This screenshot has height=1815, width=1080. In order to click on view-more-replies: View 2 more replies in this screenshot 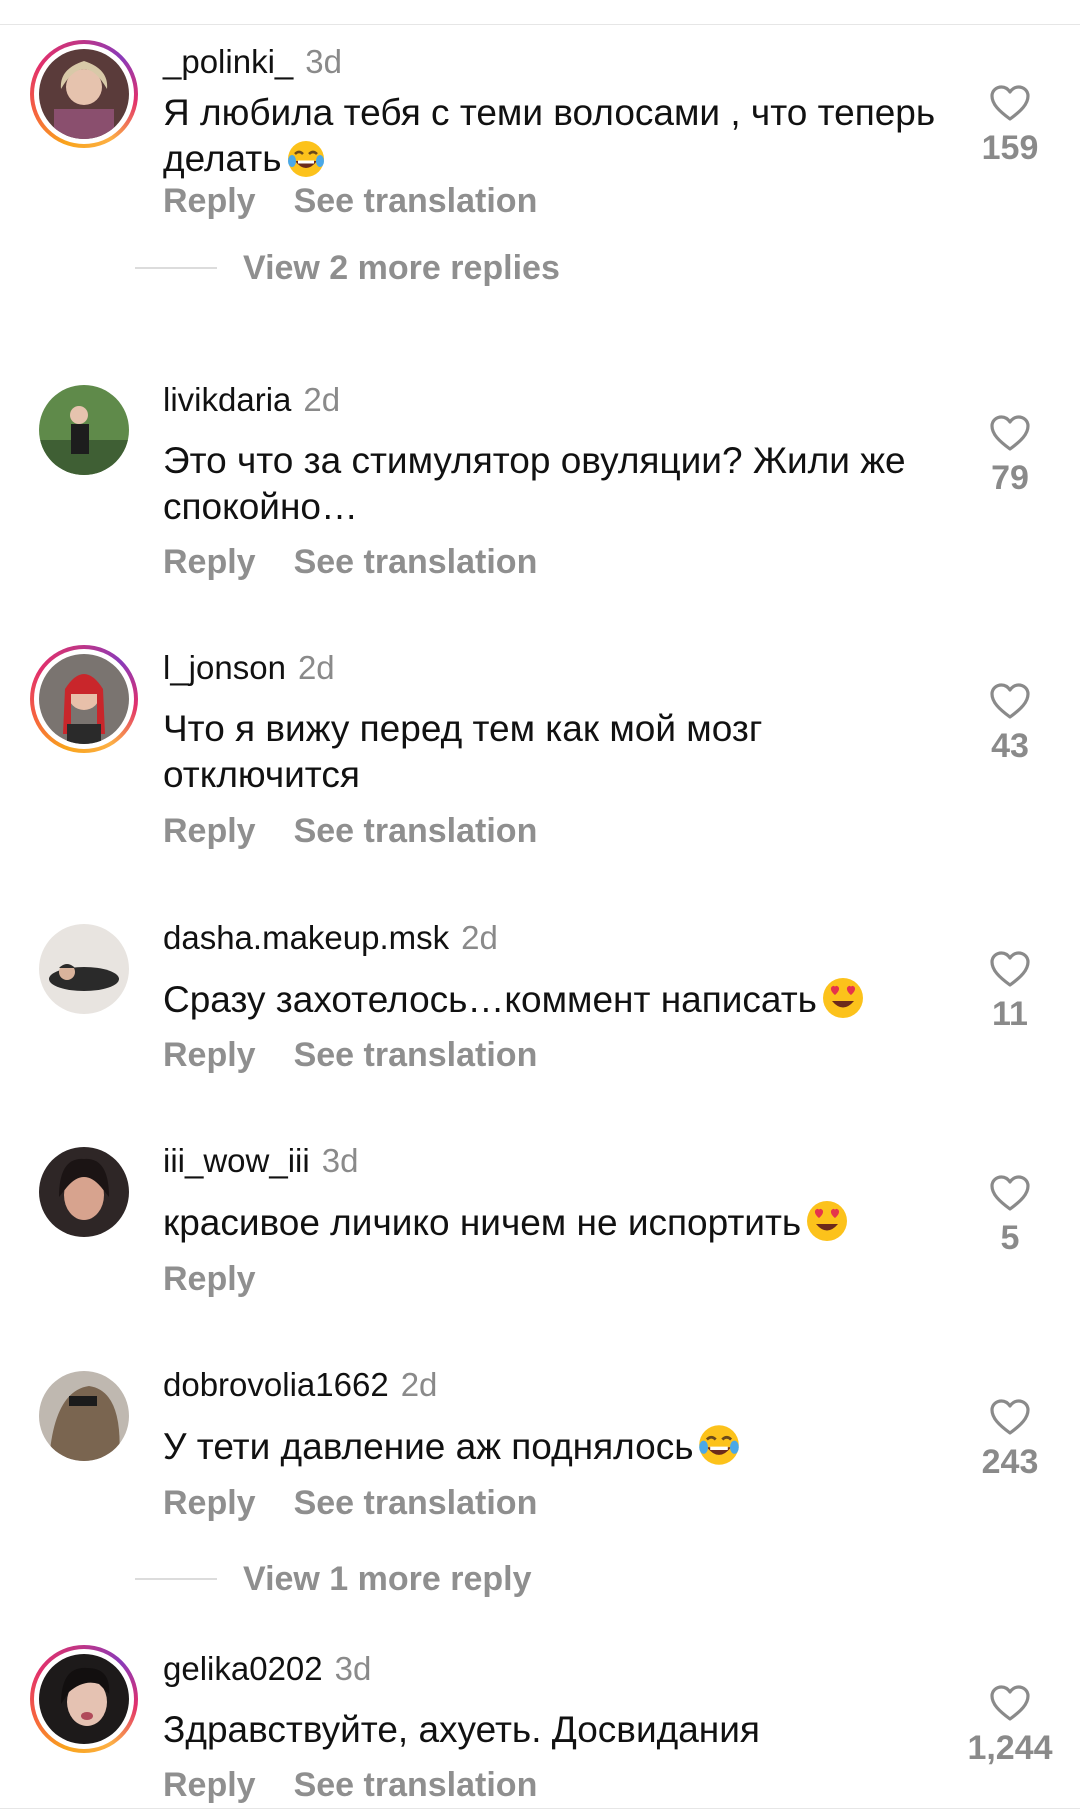, I will do `click(347, 268)`.